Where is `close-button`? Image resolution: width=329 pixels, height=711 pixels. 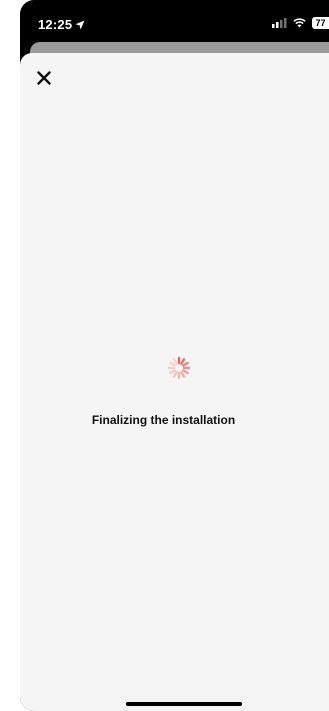
close-button is located at coordinates (44, 78).